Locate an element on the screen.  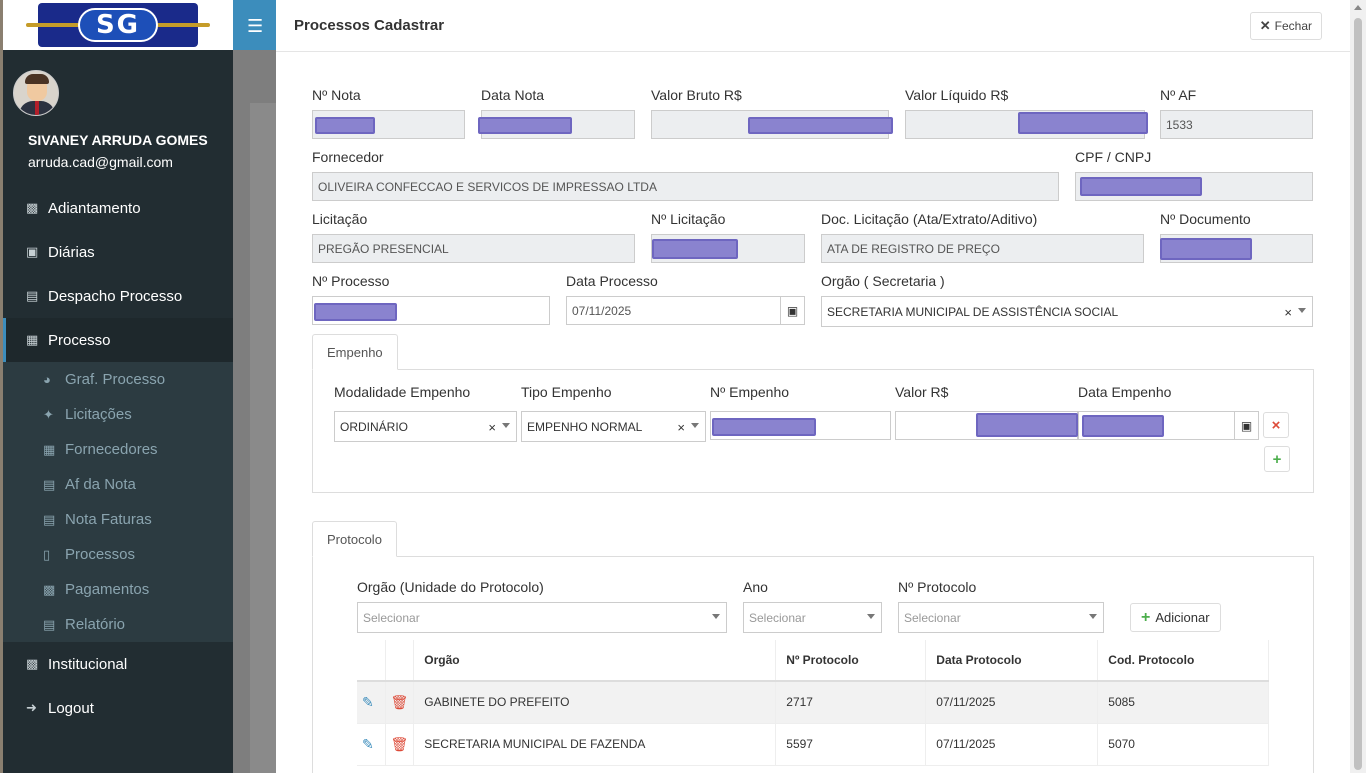
add-empenho-button: + is located at coordinates (1277, 459).